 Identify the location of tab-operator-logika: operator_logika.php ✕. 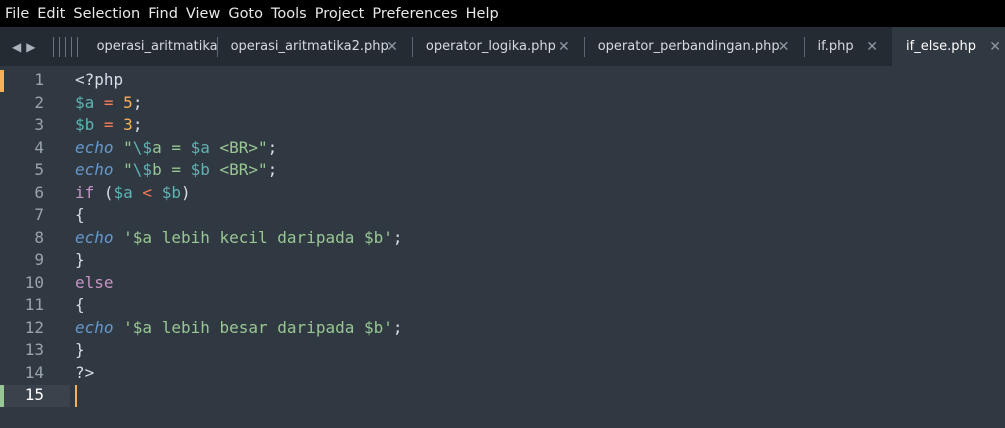
(497, 46).